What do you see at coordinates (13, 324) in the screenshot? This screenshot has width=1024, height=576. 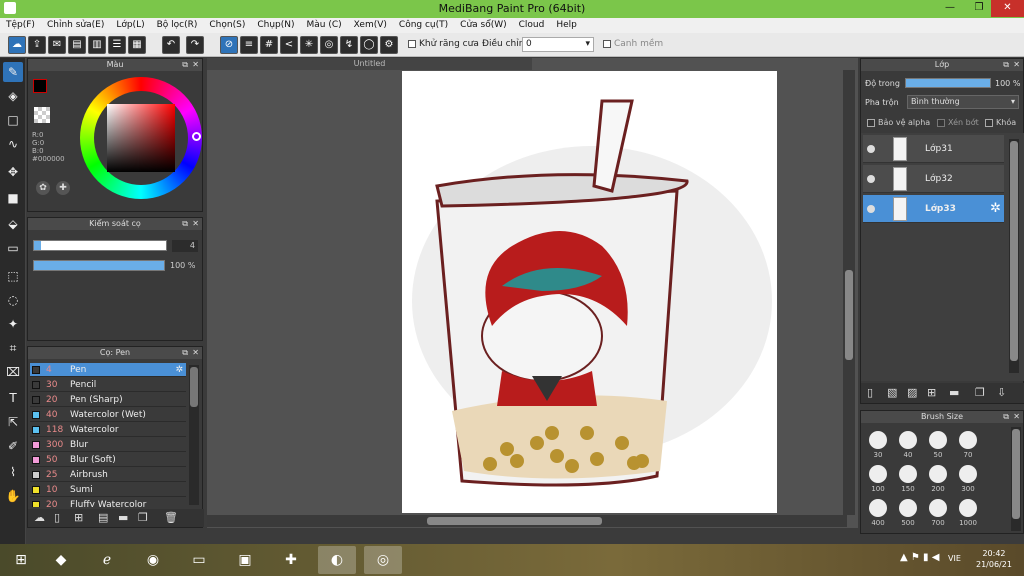 I see `magic-wand-icon: ✦` at bounding box center [13, 324].